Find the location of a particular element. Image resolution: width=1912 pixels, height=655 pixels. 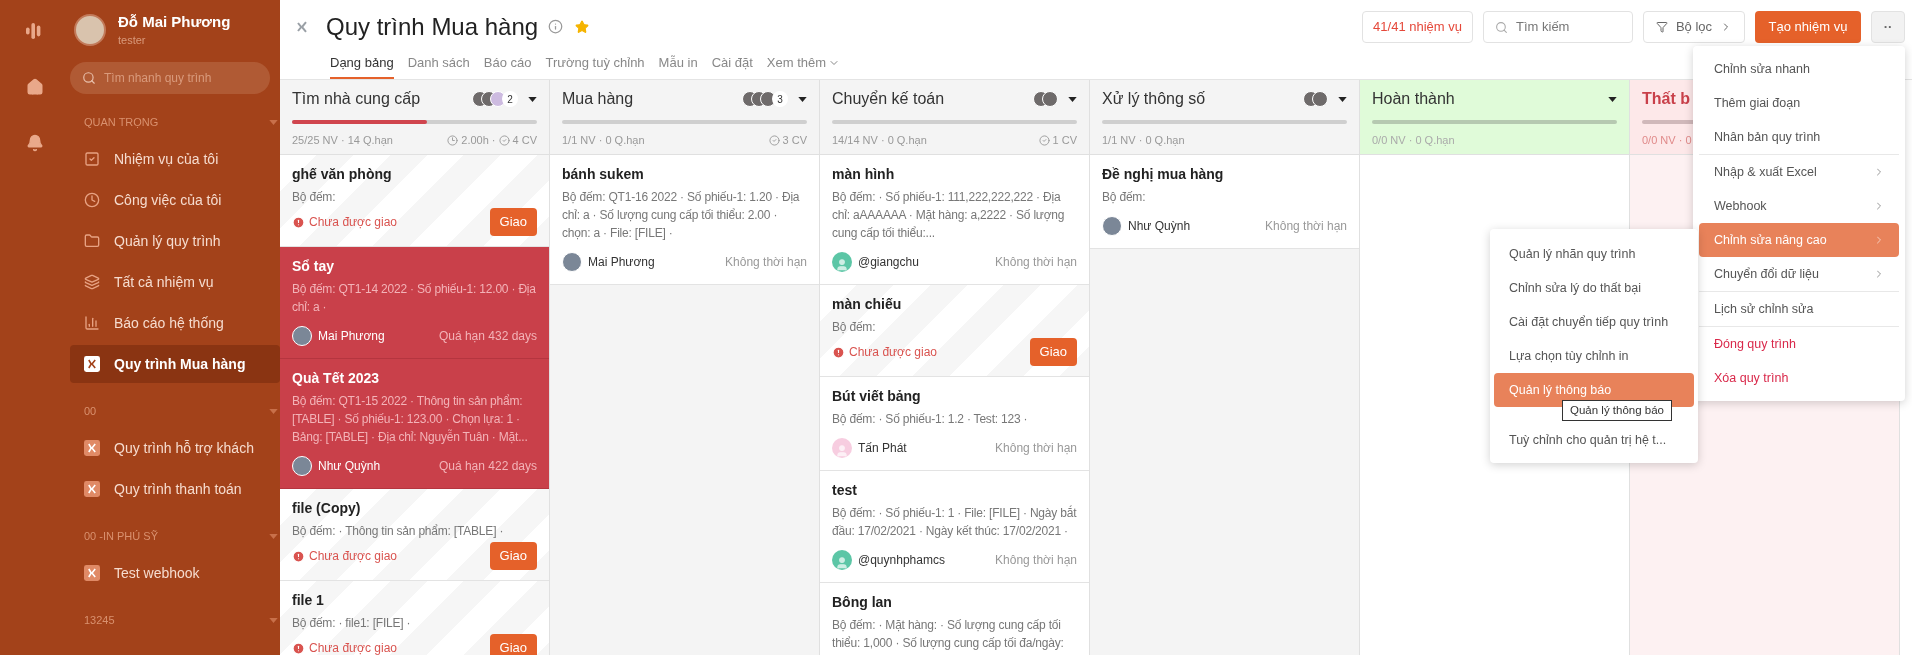

tooltip: Quản lý thông báo is located at coordinates (1617, 411).